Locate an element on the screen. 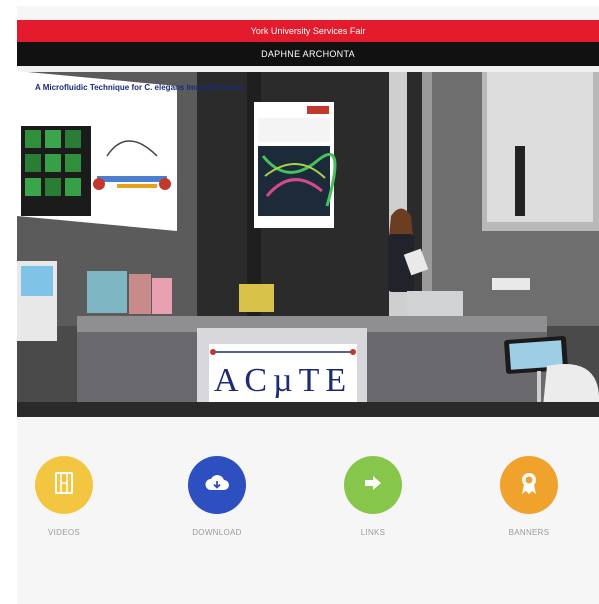  event-title: York University Services Fair is located at coordinates (308, 31).